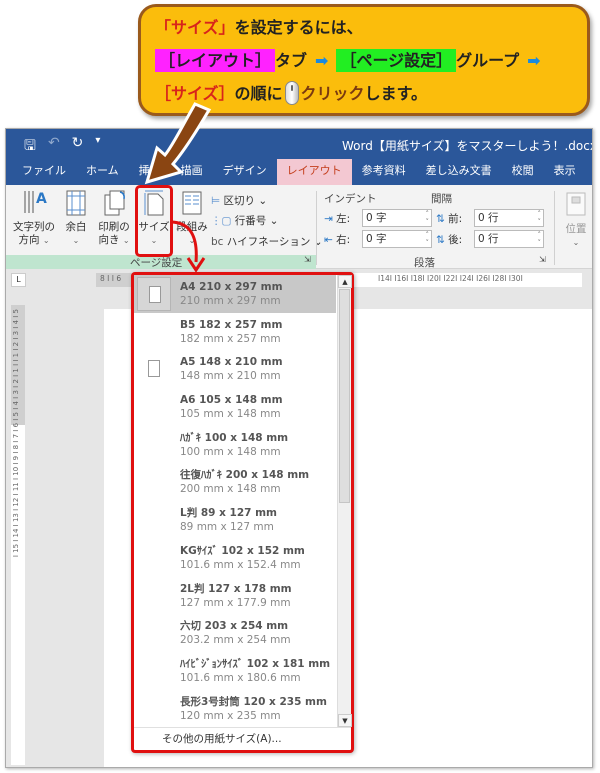 This screenshot has width=600, height=773. What do you see at coordinates (235, 369) in the screenshot?
I see `paper-size-item: A5 148 x 210 mm 148 mm x 210 mm` at bounding box center [235, 369].